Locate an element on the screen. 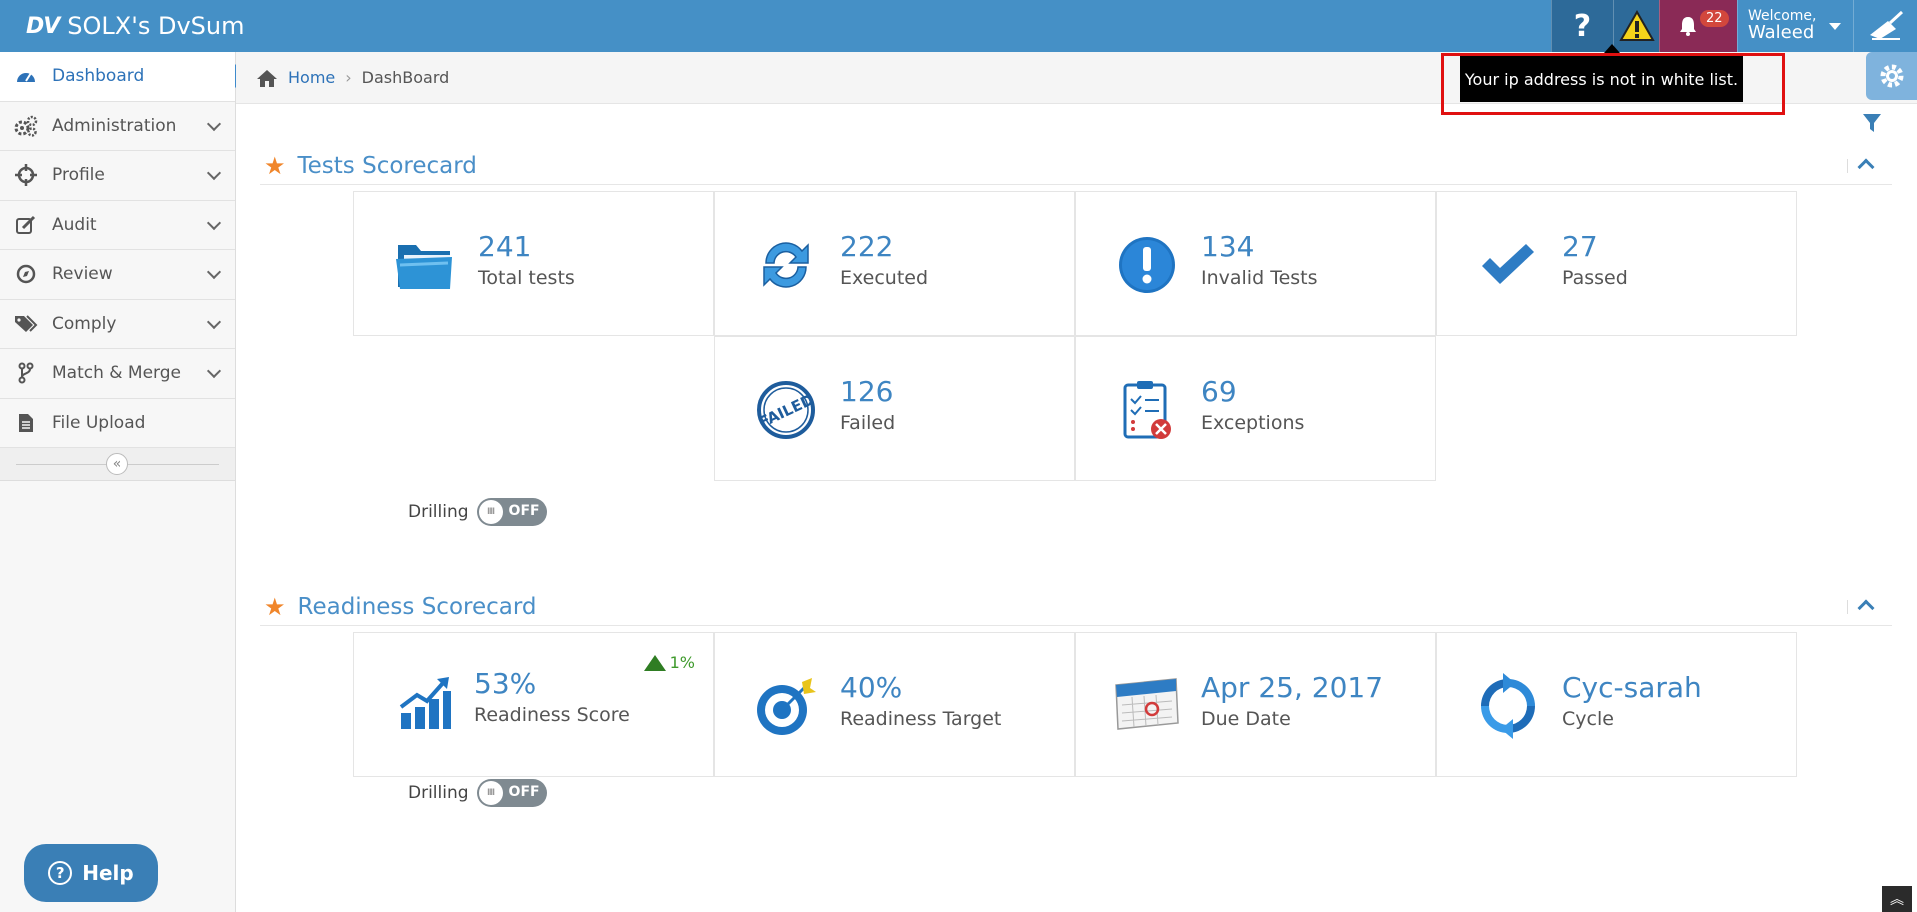 Image resolution: width=1917 pixels, height=912 pixels. checkmark-icon is located at coordinates (1508, 265).